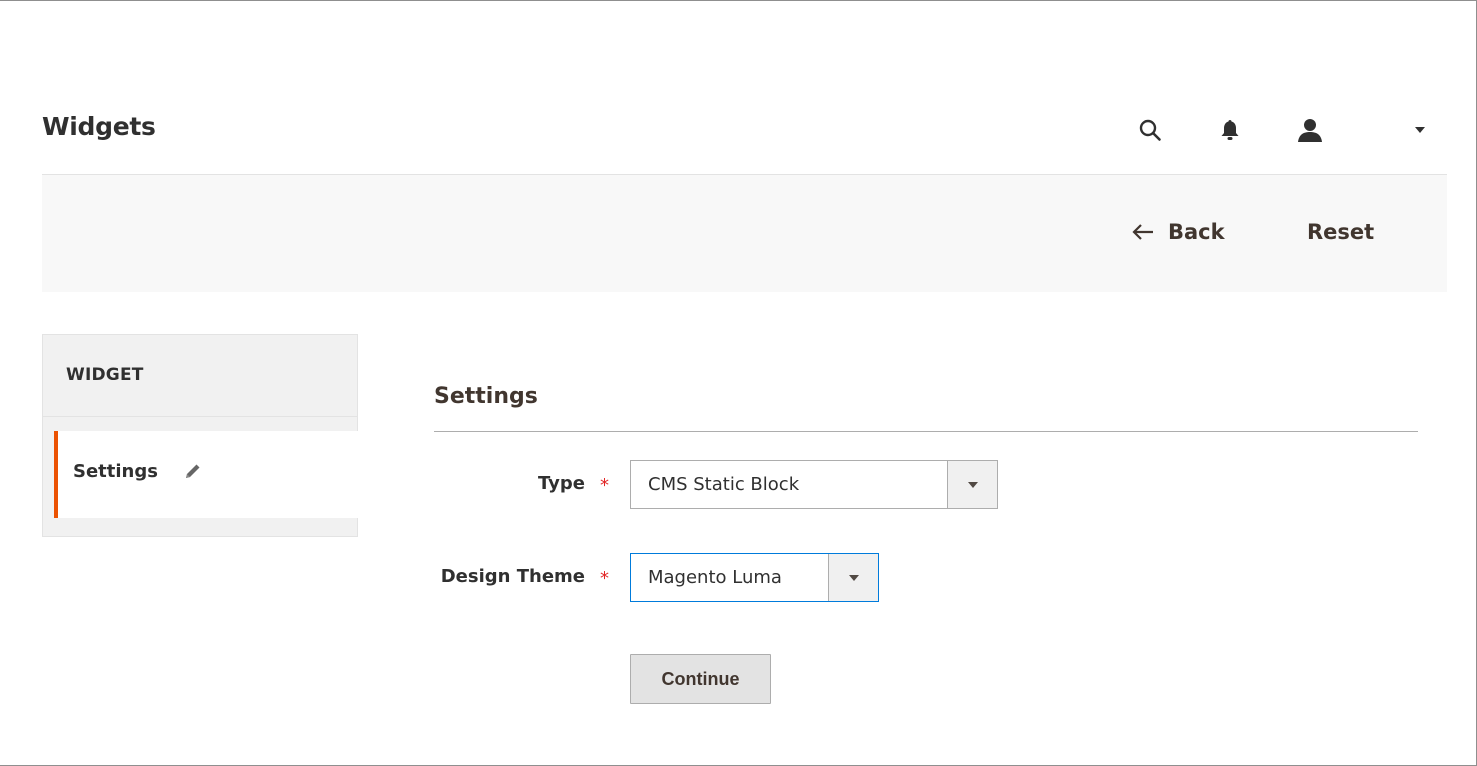 This screenshot has height=766, width=1477. I want to click on design-theme-select: Magento Luma, so click(754, 577).